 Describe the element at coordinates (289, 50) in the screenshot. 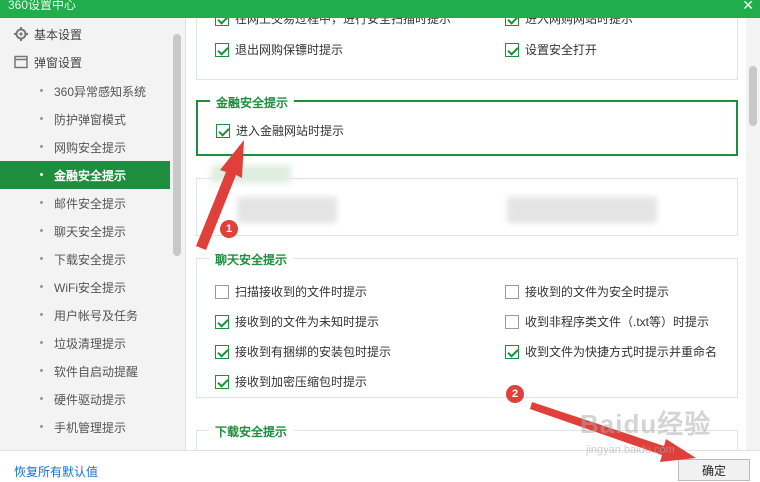

I see `checkbox-label: 退出网购保镖时提示` at that location.